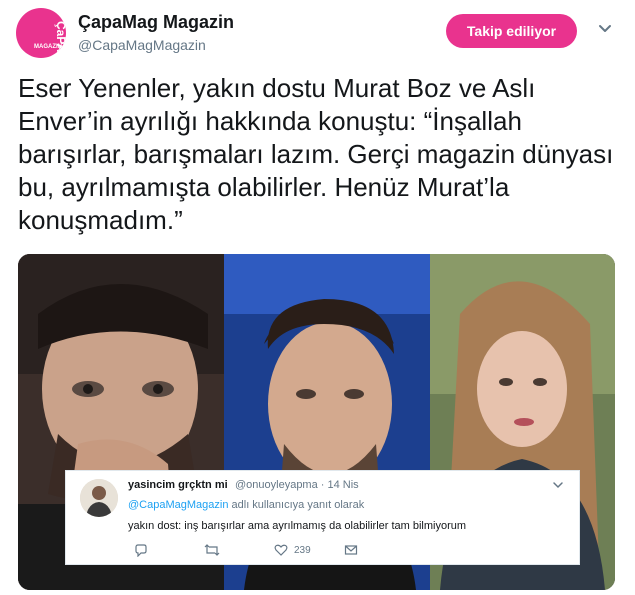 The width and height of the screenshot is (635, 595). Describe the element at coordinates (511, 31) in the screenshot. I see `following-button: Takip ediliyor` at that location.